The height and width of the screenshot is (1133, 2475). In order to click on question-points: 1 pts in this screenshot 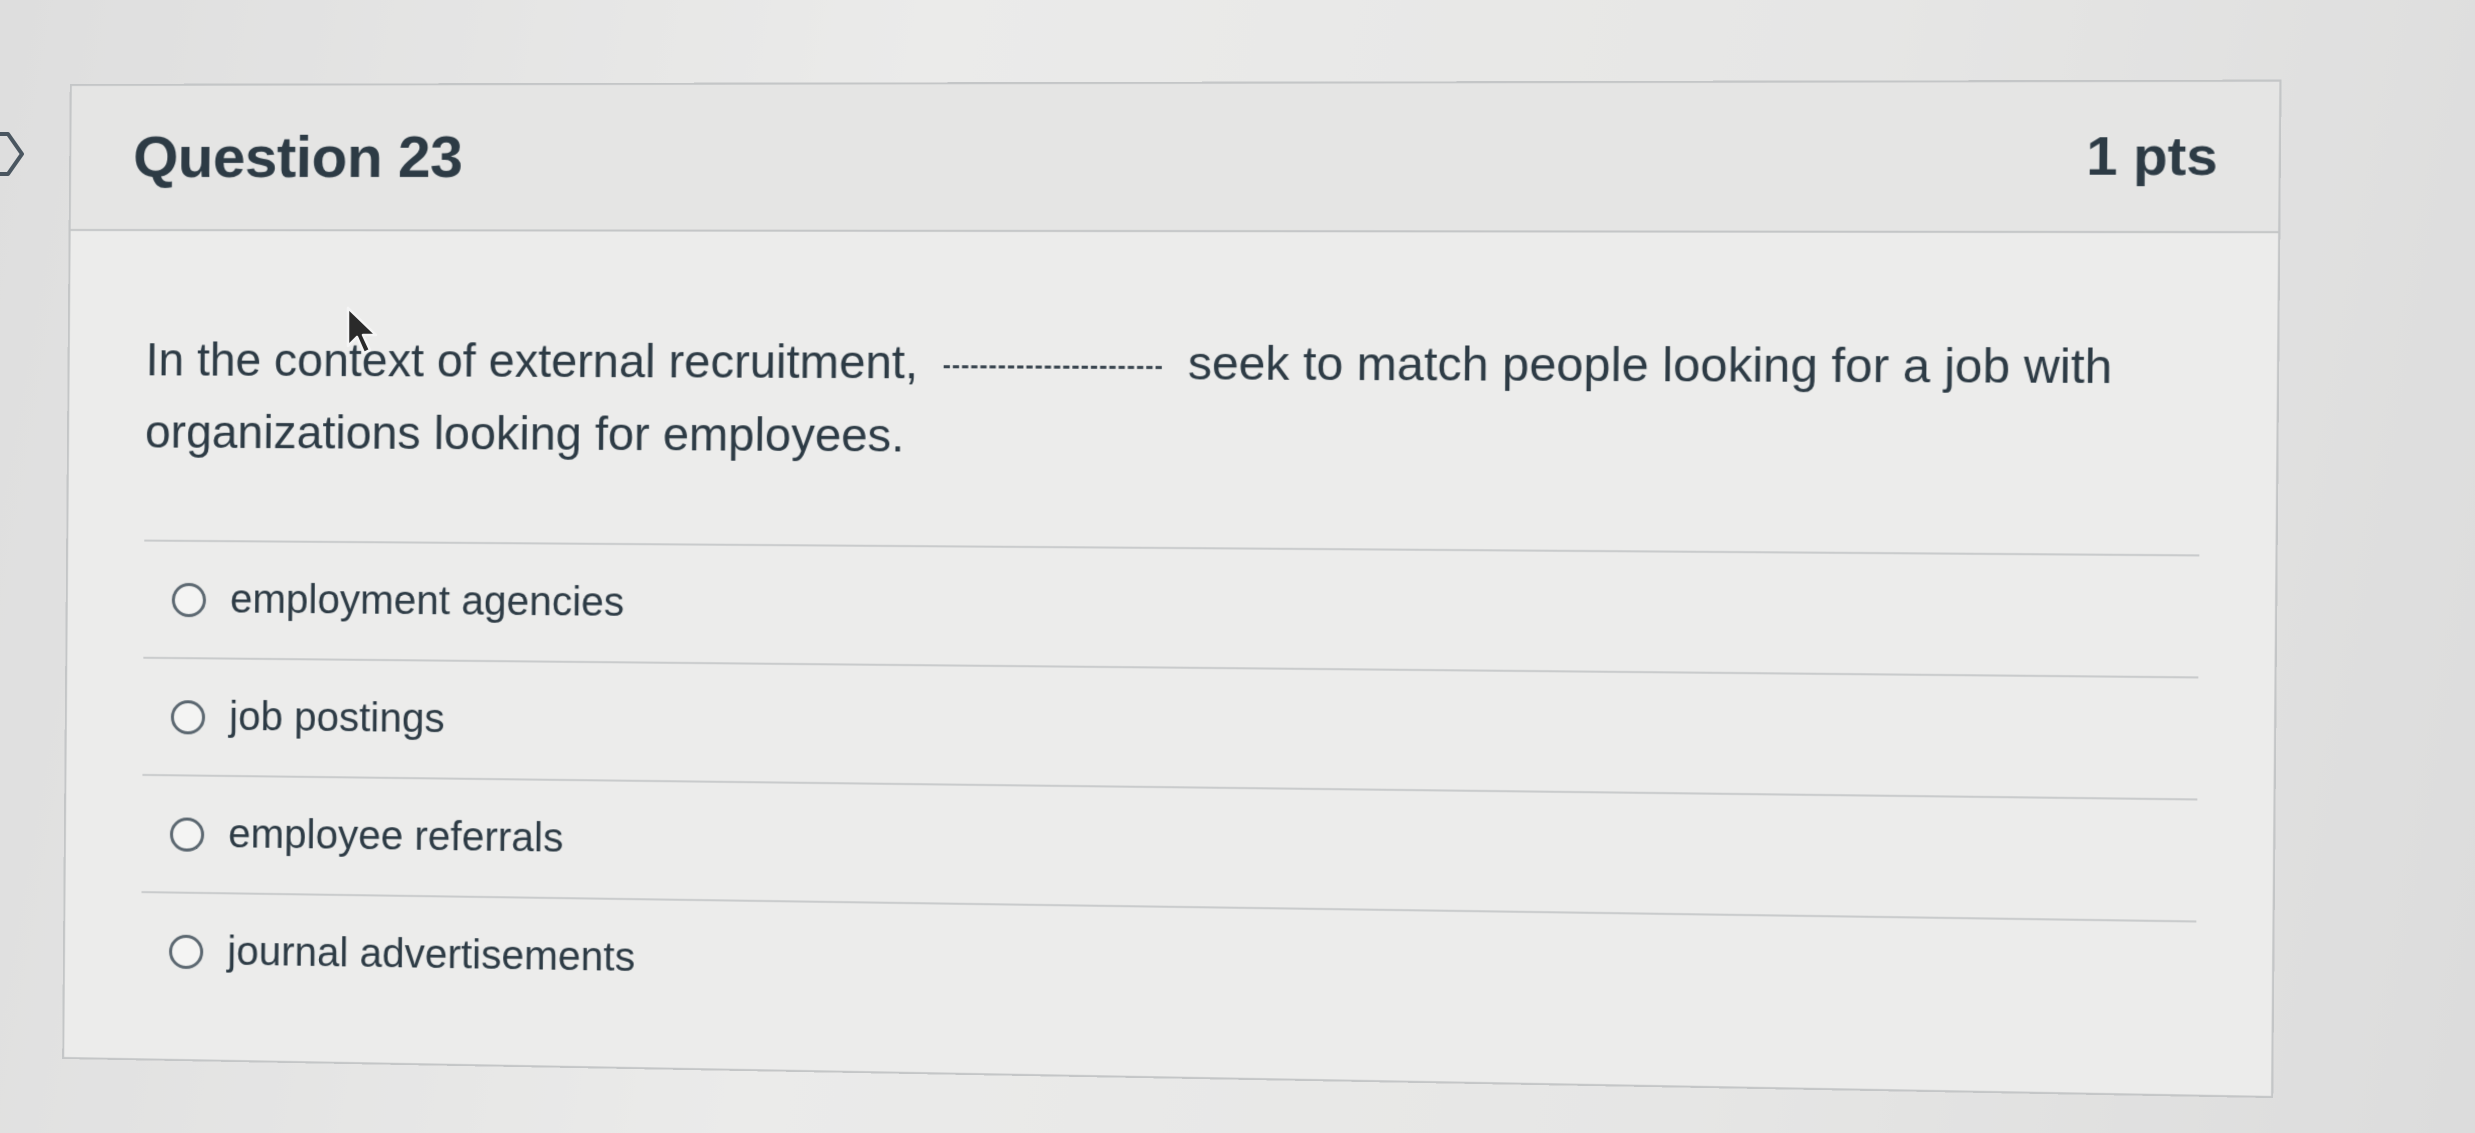, I will do `click(2152, 156)`.